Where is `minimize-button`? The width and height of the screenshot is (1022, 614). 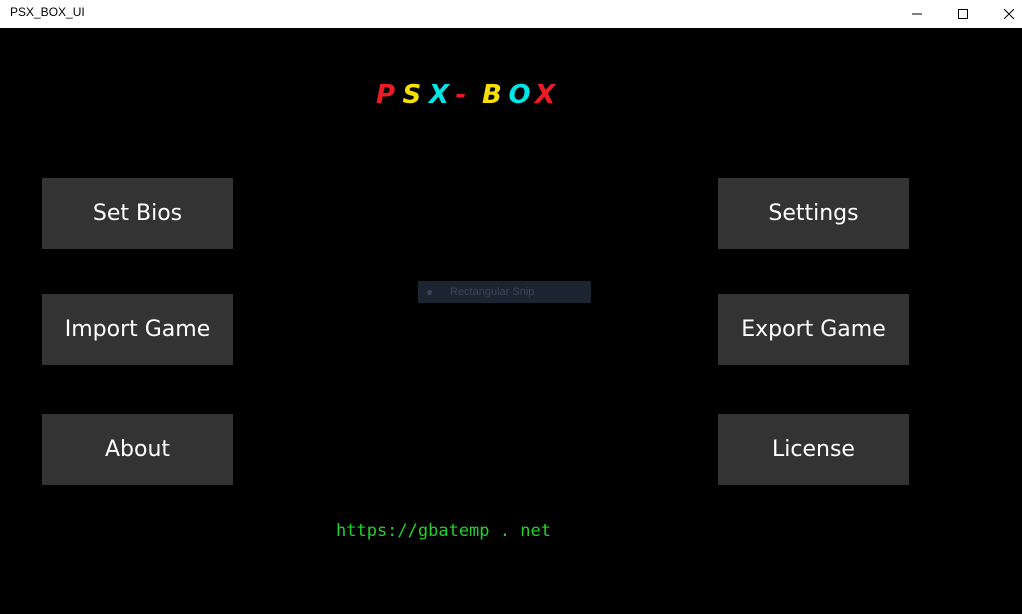
minimize-button is located at coordinates (917, 14).